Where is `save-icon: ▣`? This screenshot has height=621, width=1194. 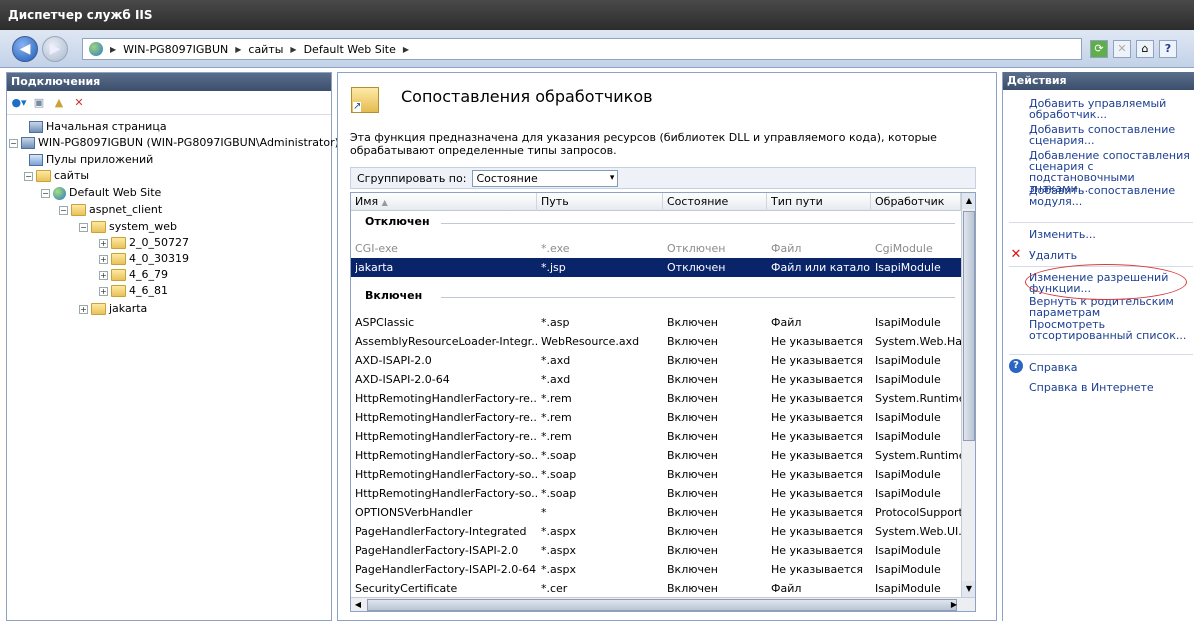
save-icon: ▣ is located at coordinates (39, 103).